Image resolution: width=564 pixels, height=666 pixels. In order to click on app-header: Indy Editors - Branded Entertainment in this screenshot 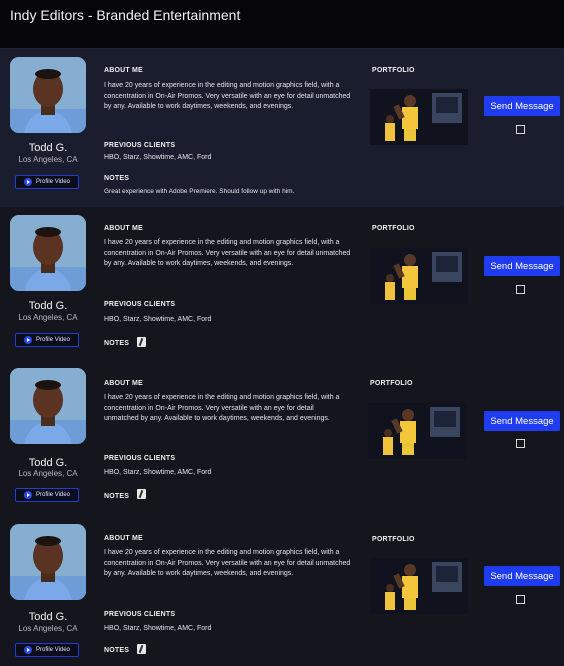, I will do `click(282, 24)`.